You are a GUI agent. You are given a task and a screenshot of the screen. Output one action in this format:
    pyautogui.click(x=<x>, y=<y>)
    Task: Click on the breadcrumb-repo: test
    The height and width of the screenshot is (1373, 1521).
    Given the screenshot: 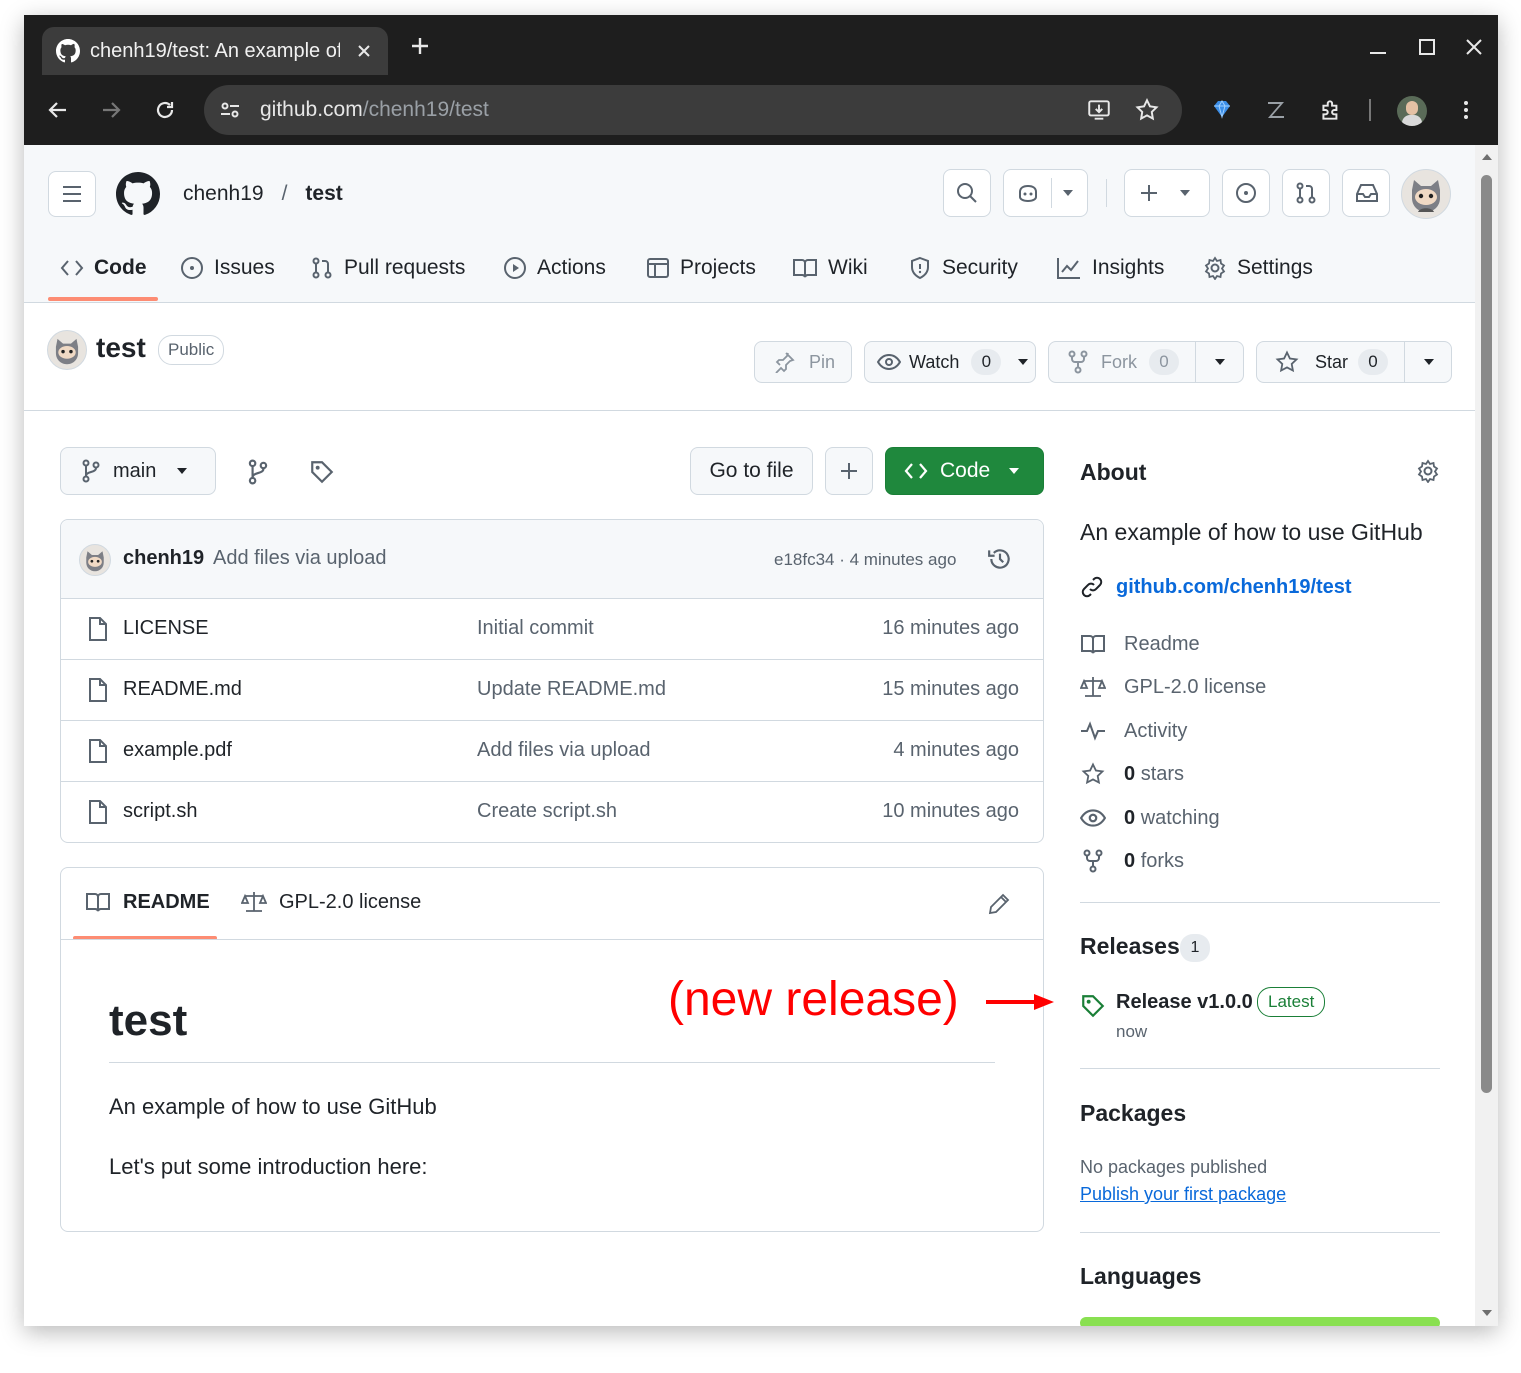 What is the action you would take?
    pyautogui.click(x=323, y=194)
    